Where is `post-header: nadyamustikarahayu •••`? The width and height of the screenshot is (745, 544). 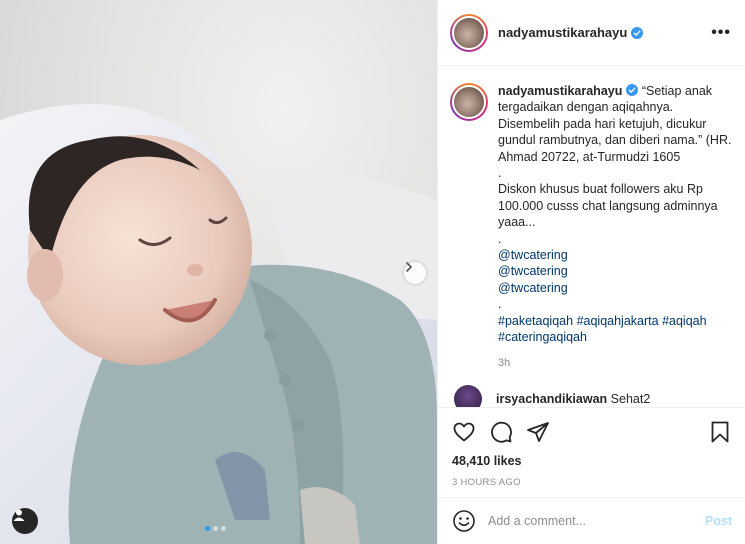 post-header: nadyamustikarahayu ••• is located at coordinates (591, 33).